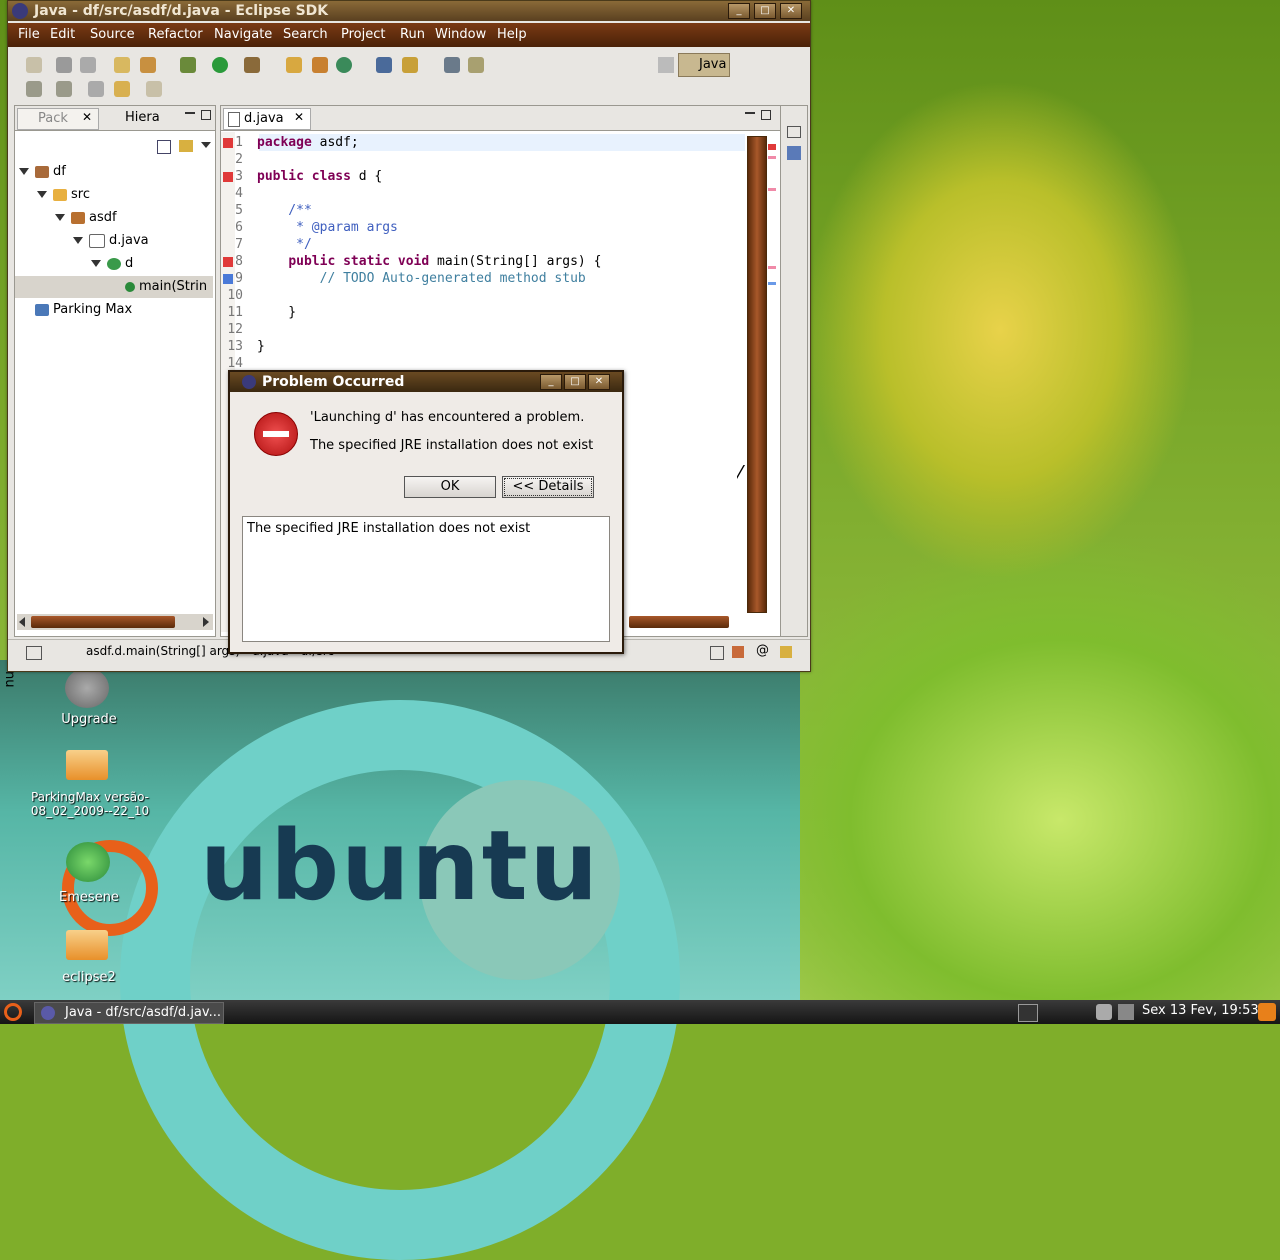 The width and height of the screenshot is (1280, 1260). Describe the element at coordinates (91, 786) in the screenshot. I see `desktop-icon-parkingmax: ParkingMax versão-08_02_2009--22_10` at that location.